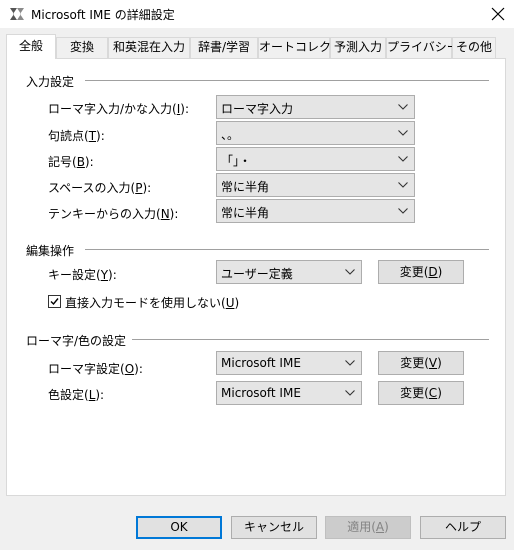  I want to click on tab-autocorrect: オートコレクト, so click(300, 47).